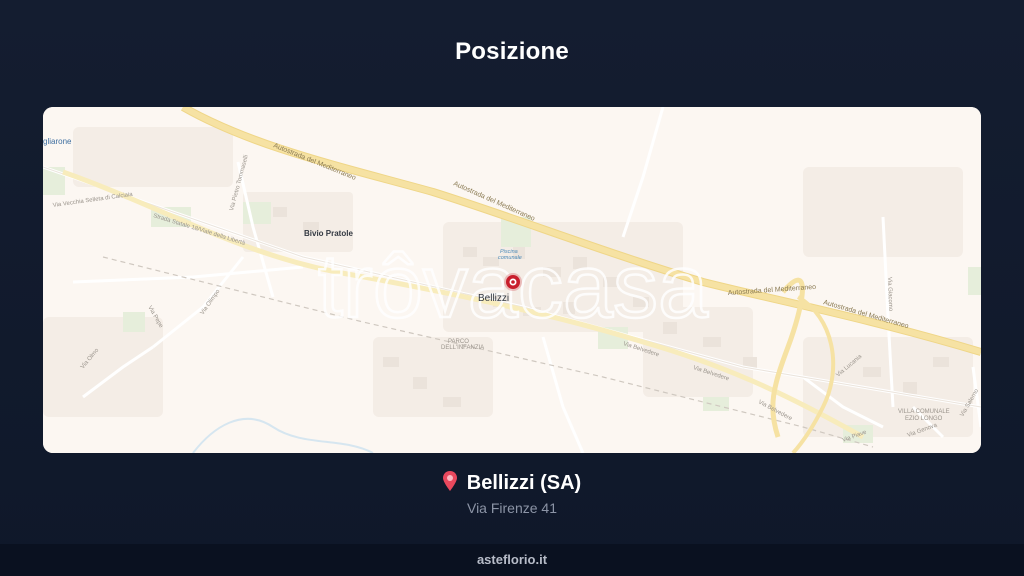  Describe the element at coordinates (924, 412) in the screenshot. I see `villa-label: VILLA COMUNALE` at that location.